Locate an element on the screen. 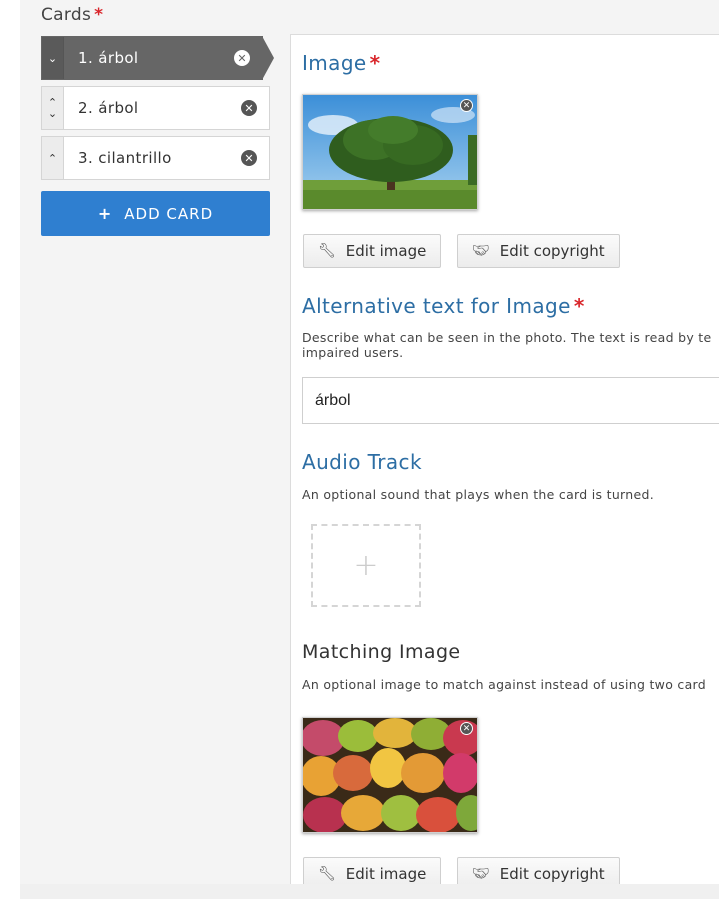 This screenshot has height=899, width=719. add-card-button: + ADD CARD is located at coordinates (155, 213).